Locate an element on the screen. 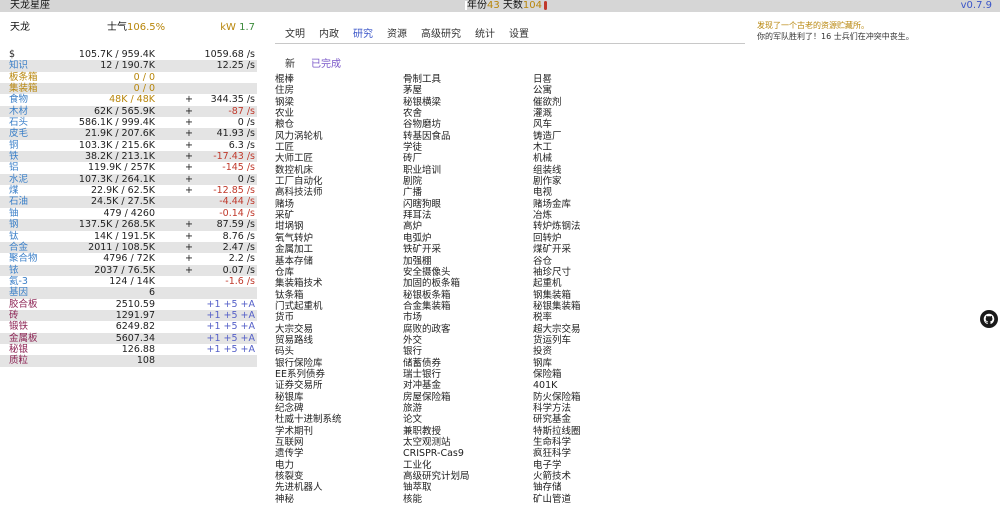 This screenshot has width=1000, height=505. tech-item: 农舍 is located at coordinates (467, 113).